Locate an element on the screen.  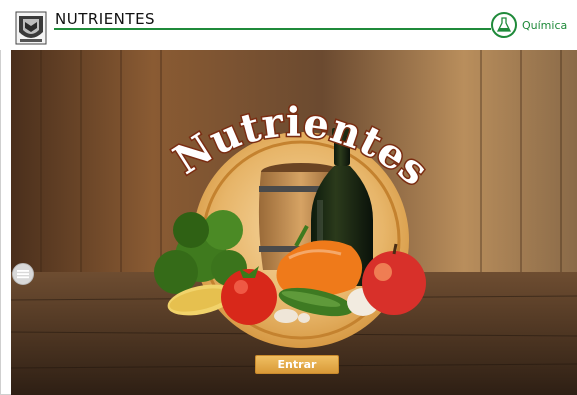
side-menu-button is located at coordinates (23, 274).